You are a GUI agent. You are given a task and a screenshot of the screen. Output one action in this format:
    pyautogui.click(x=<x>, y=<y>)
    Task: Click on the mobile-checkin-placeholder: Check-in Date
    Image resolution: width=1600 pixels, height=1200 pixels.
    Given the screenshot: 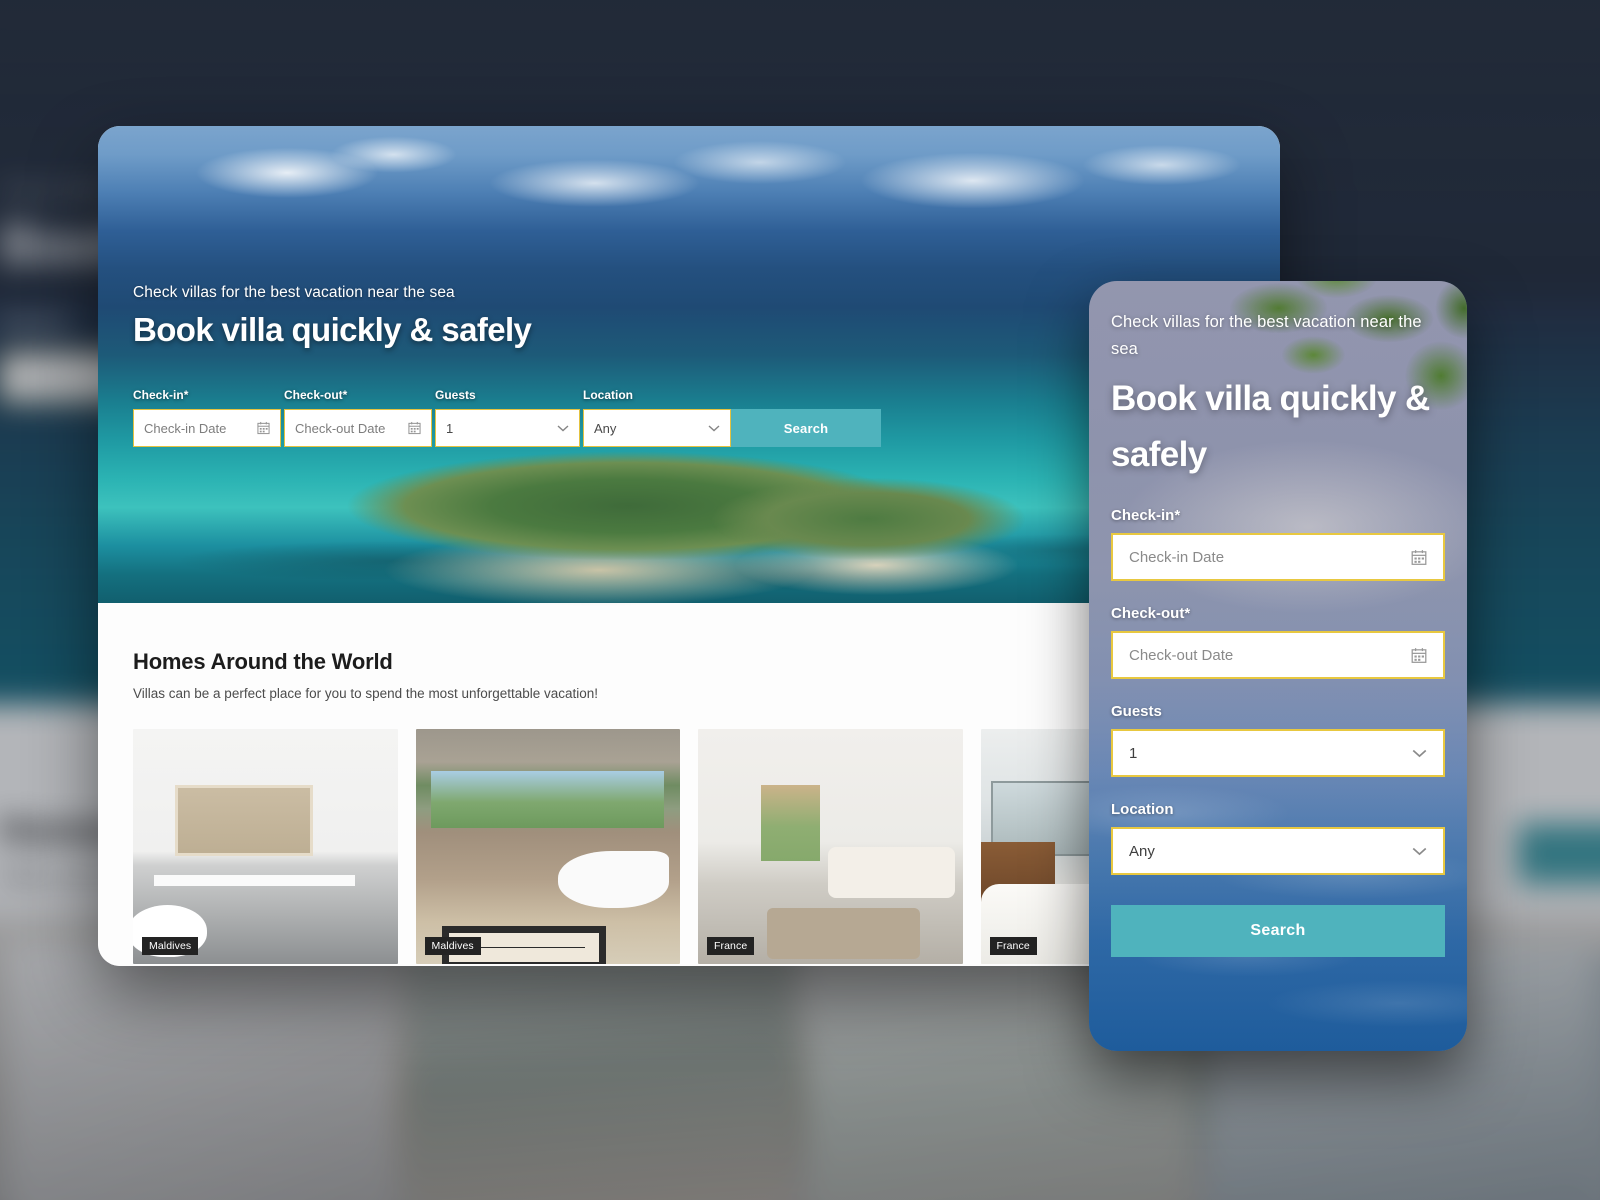 What is the action you would take?
    pyautogui.click(x=1177, y=557)
    